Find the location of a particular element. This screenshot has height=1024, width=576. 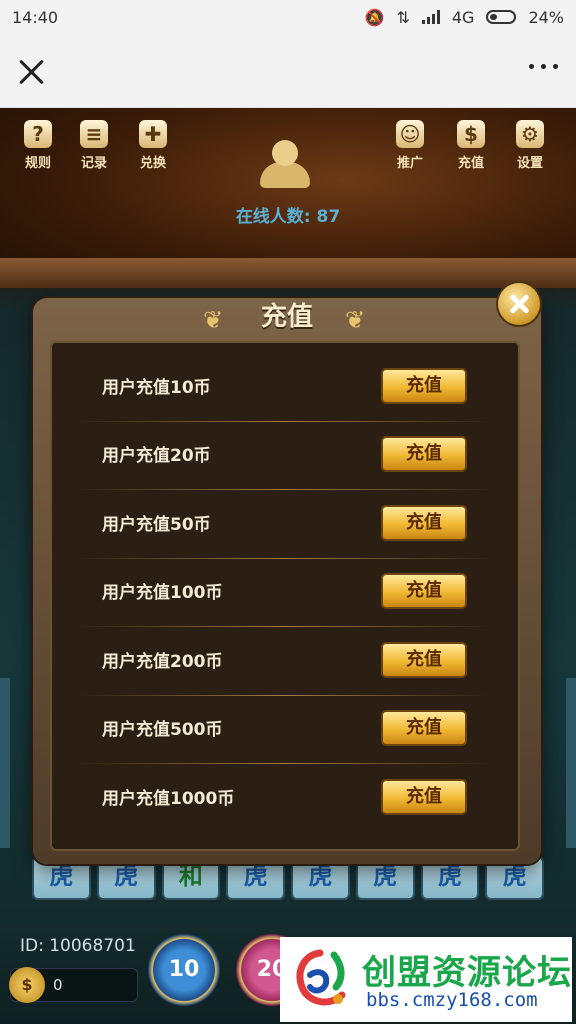

recharge-label: 用户充值10币 is located at coordinates (156, 388).